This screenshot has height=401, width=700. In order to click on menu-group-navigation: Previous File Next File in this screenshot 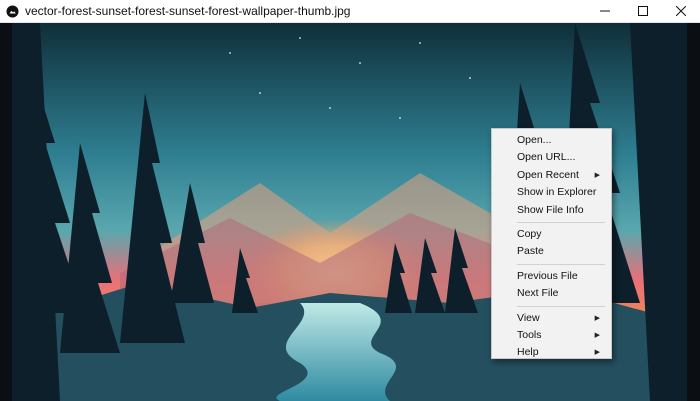, I will do `click(551, 285)`.